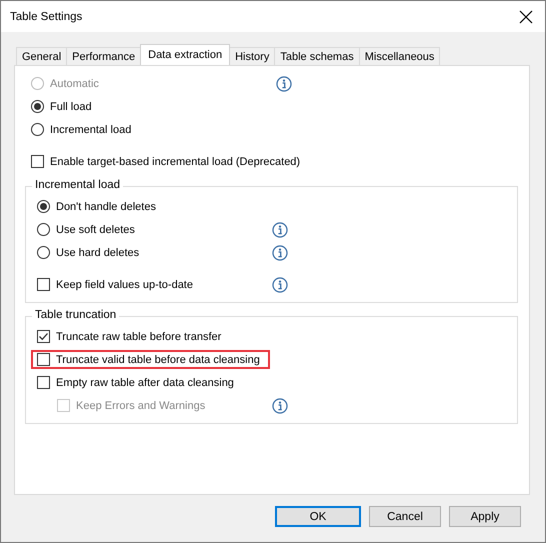 The height and width of the screenshot is (543, 546). What do you see at coordinates (91, 130) in the screenshot?
I see `option-label: Incremental load` at bounding box center [91, 130].